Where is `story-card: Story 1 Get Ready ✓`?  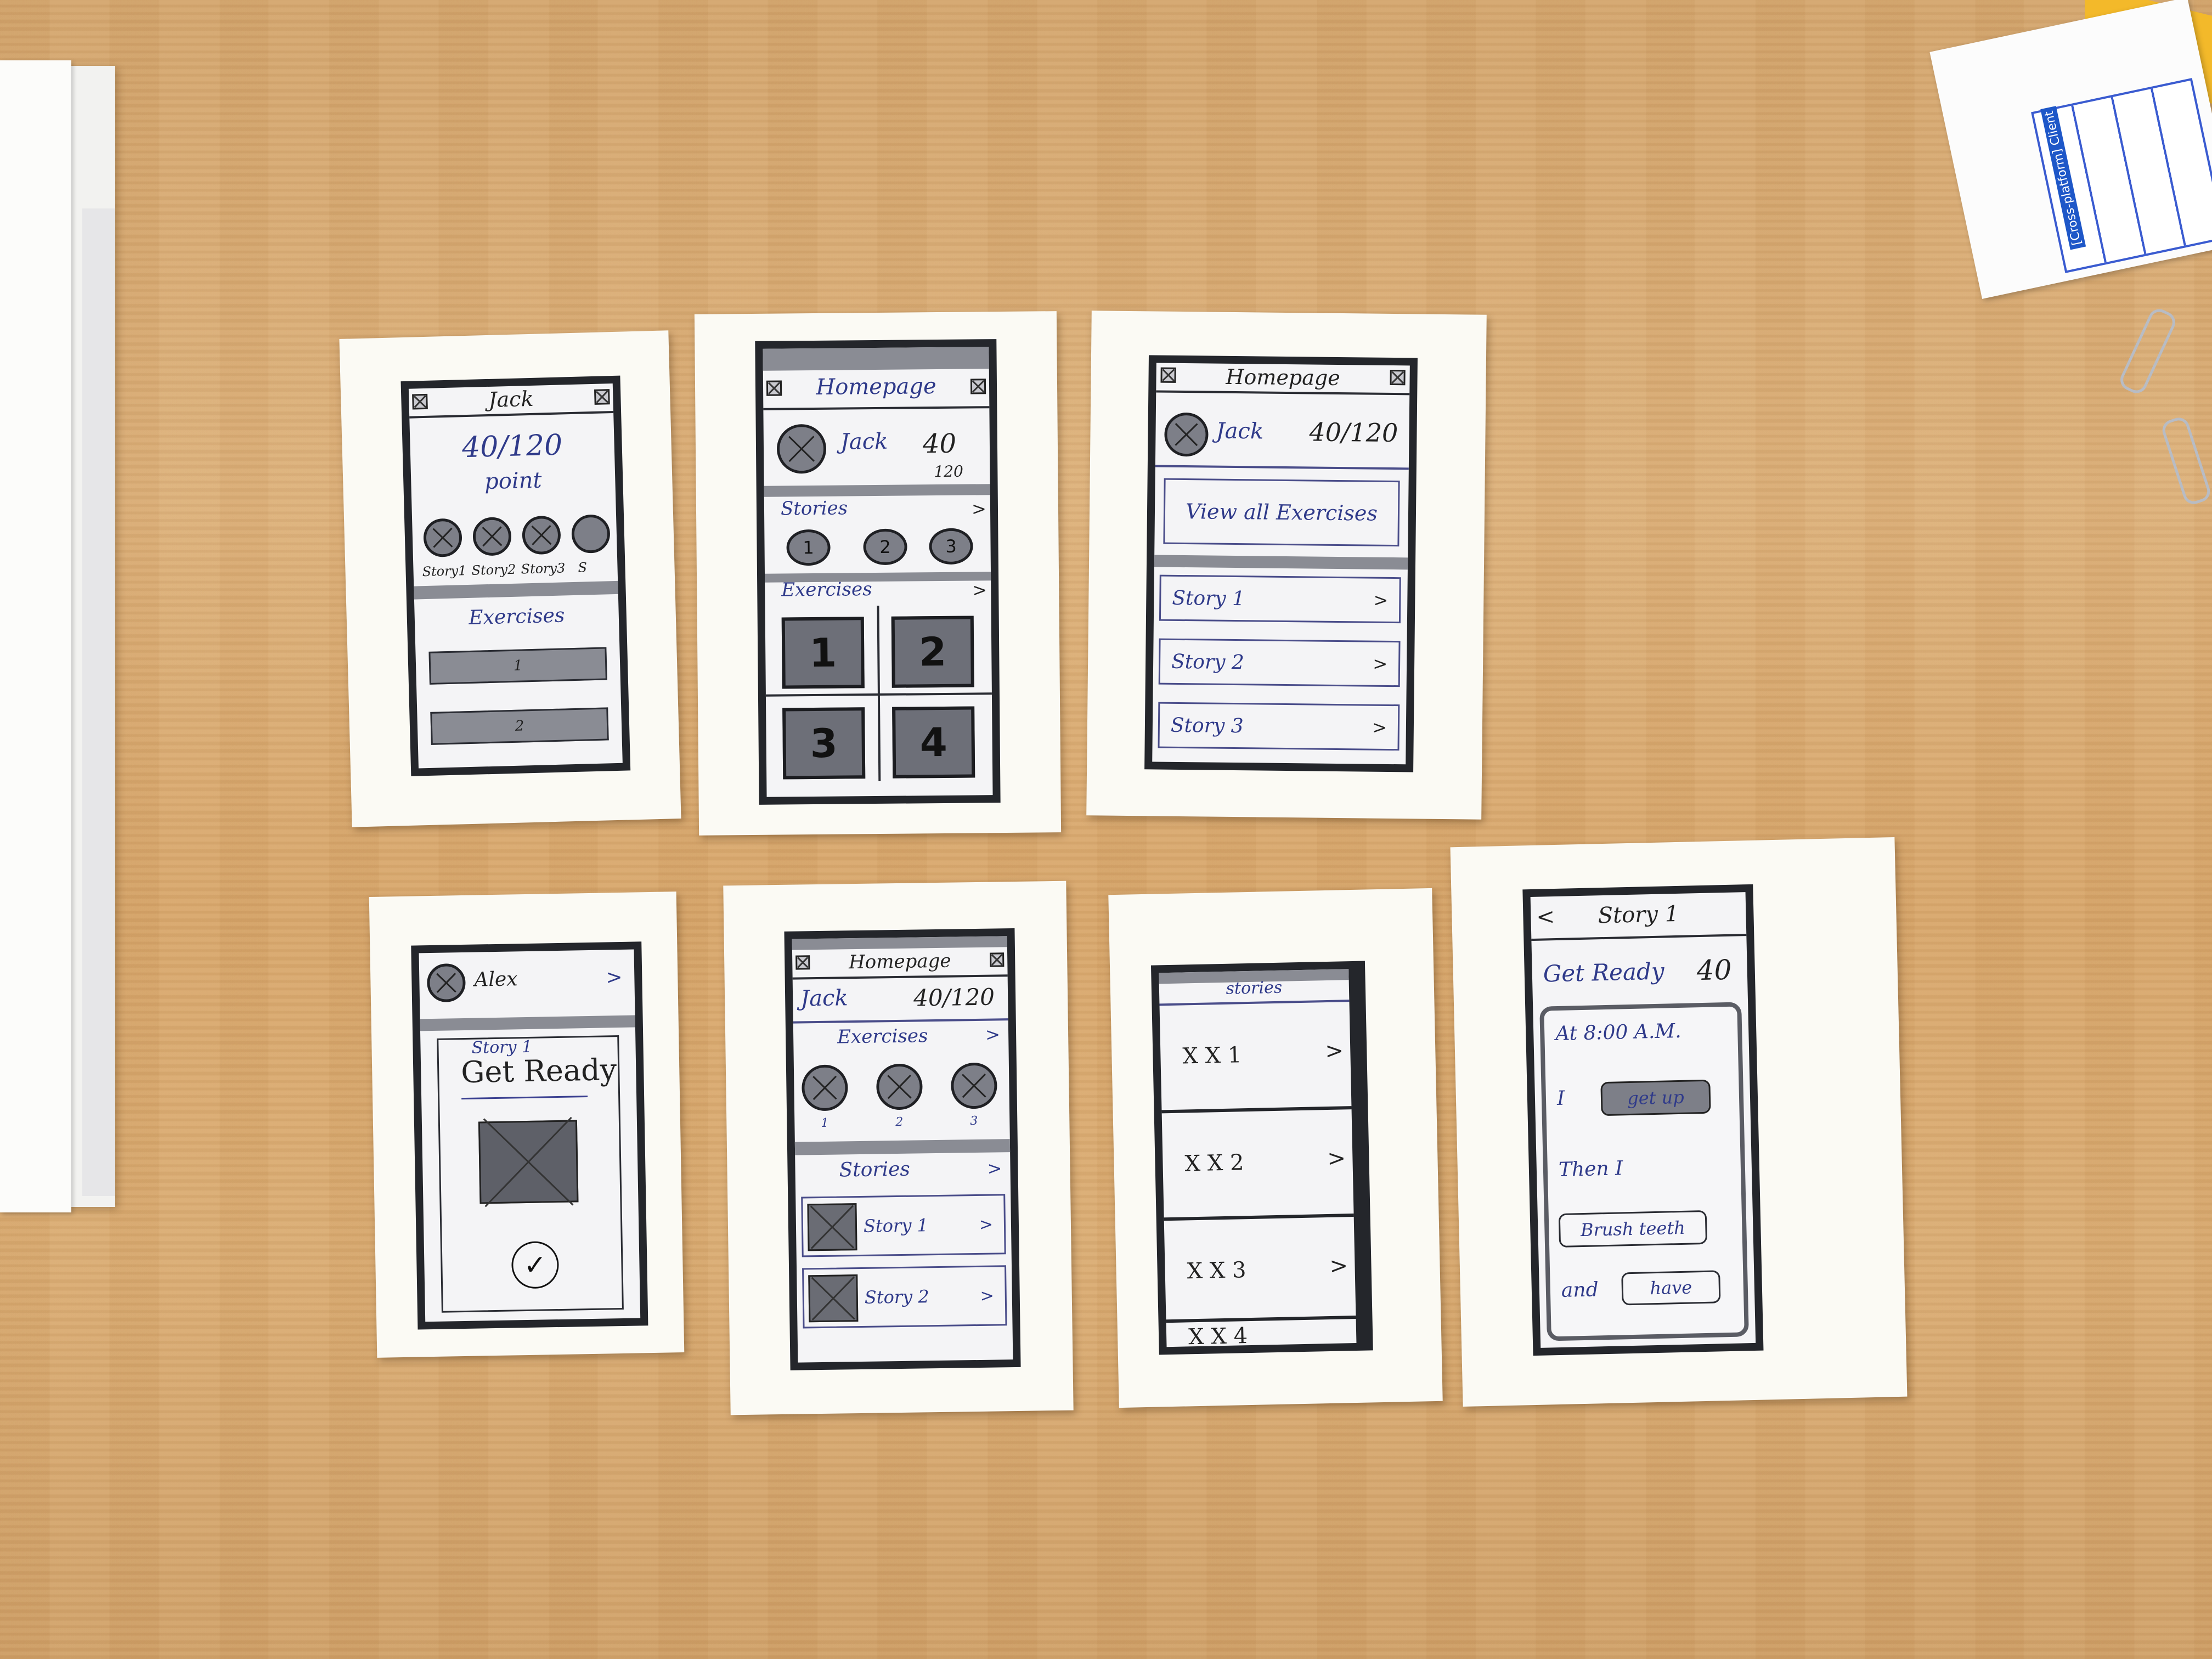
story-card: Story 1 Get Ready ✓ is located at coordinates (531, 1174).